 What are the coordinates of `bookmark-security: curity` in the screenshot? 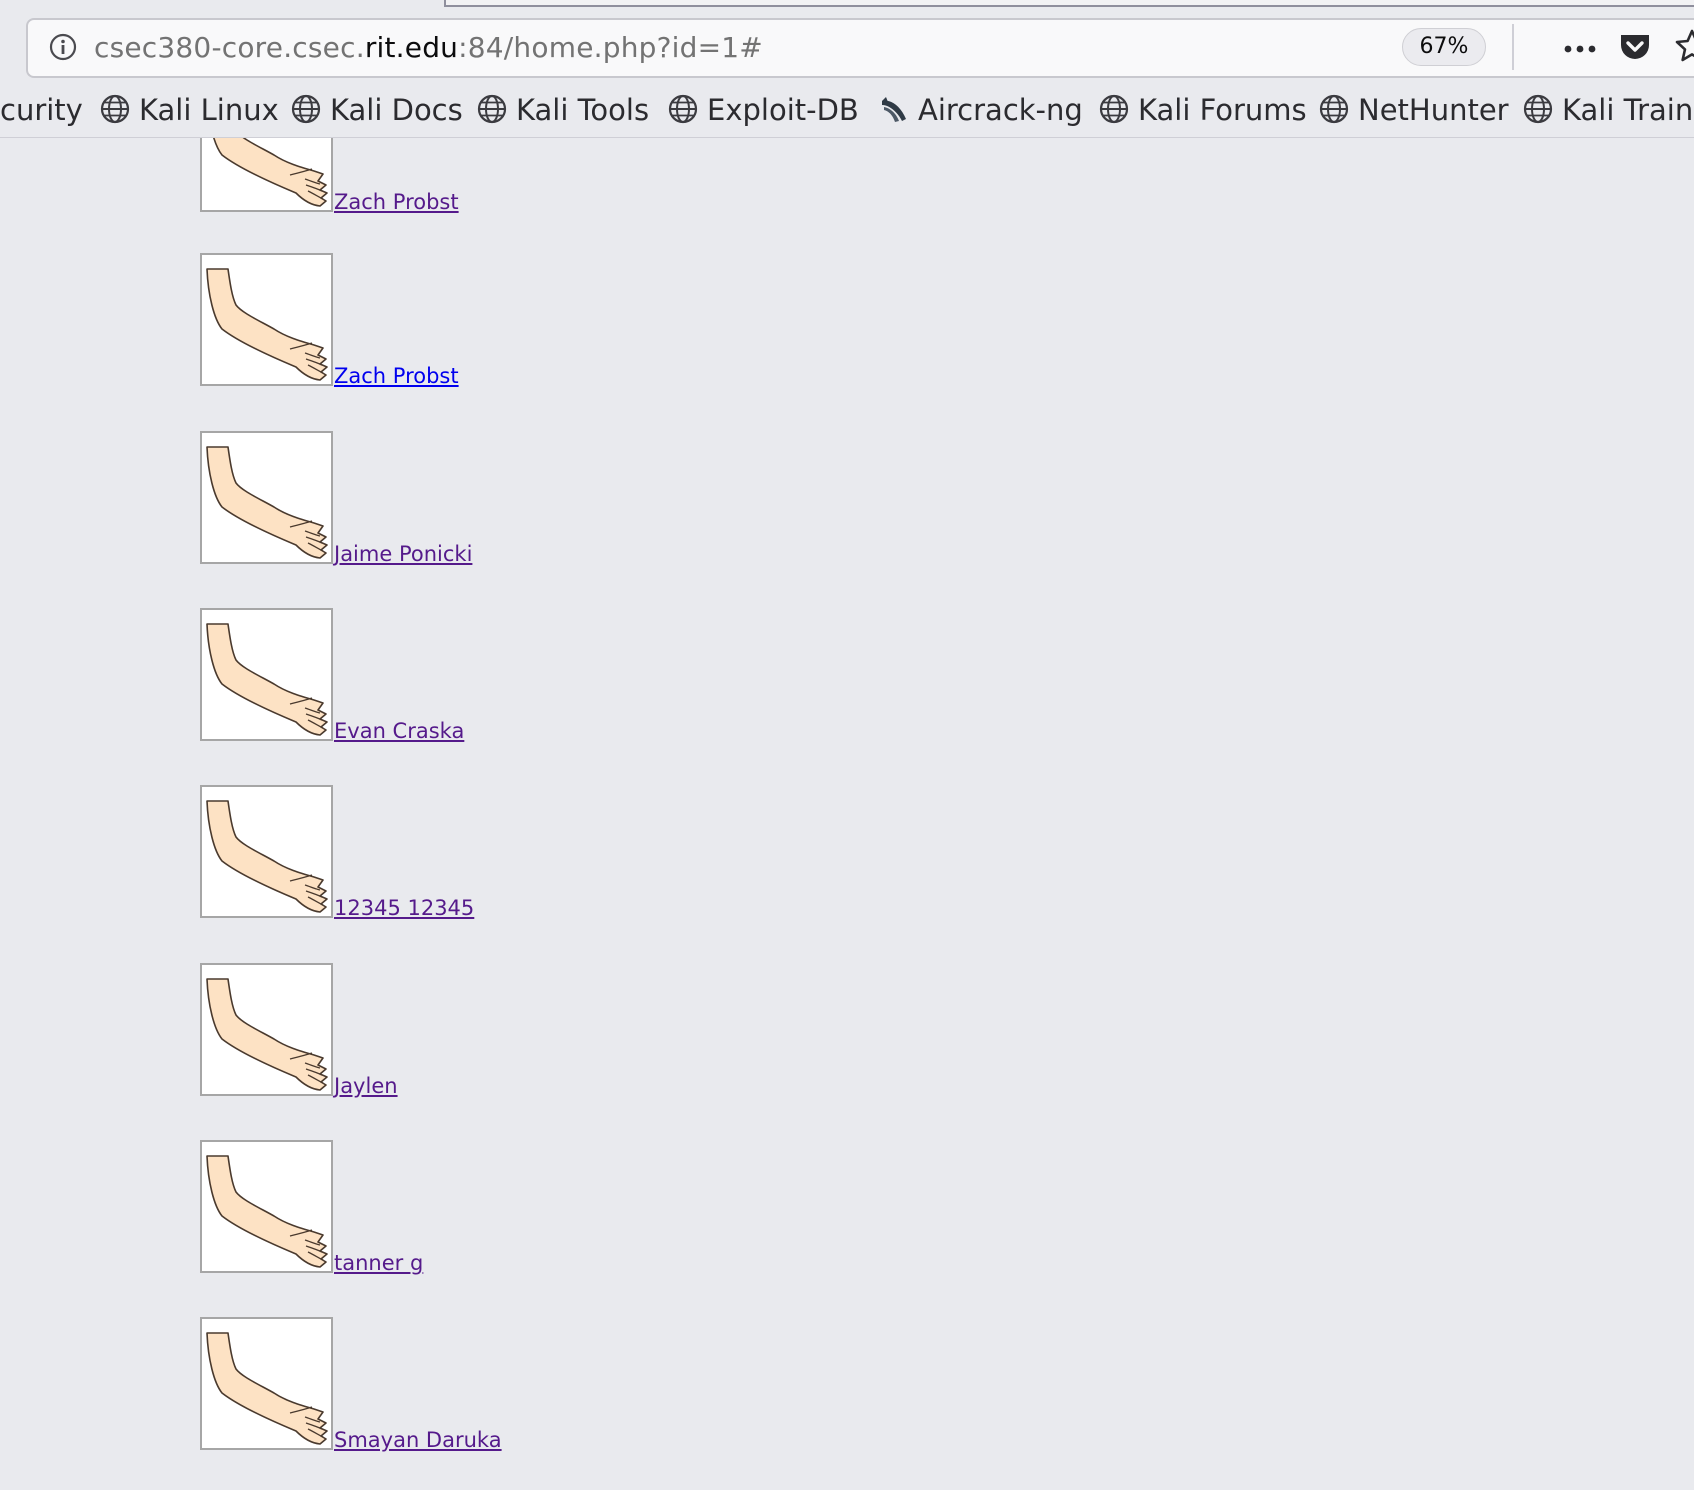 It's located at (41, 110).